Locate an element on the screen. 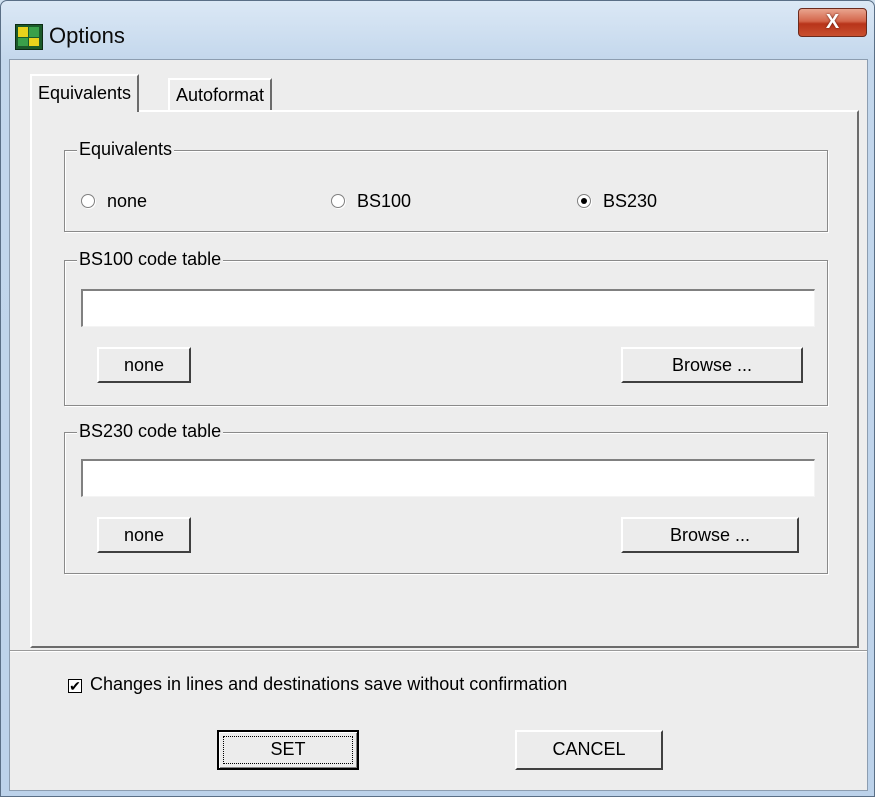 This screenshot has width=875, height=797. tab-label: Autoformat is located at coordinates (220, 95).